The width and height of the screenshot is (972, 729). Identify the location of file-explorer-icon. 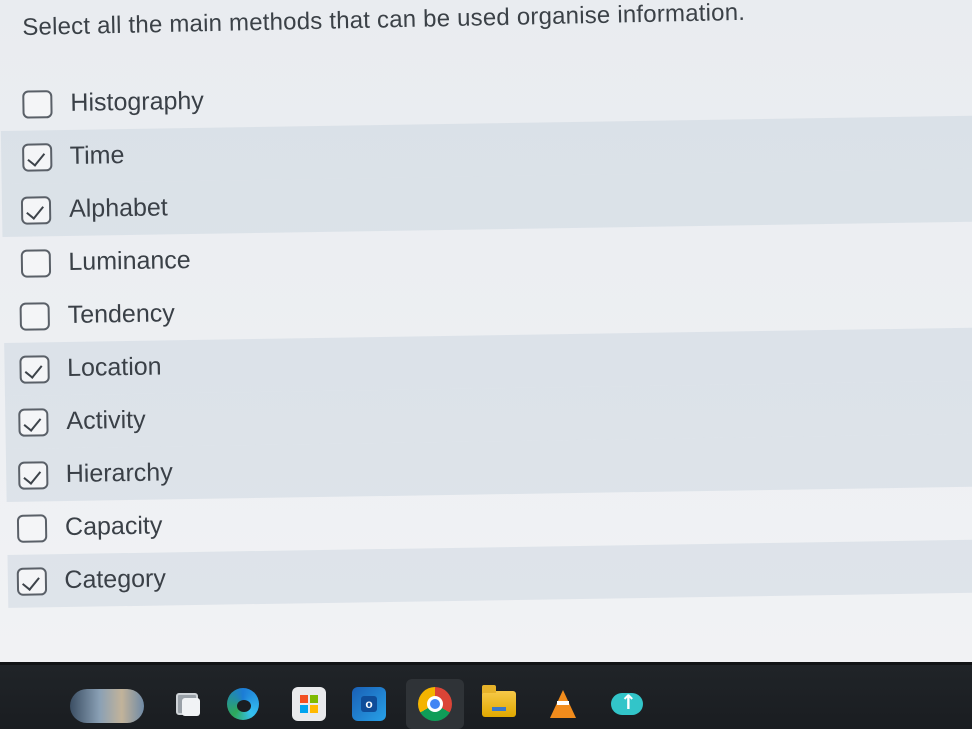
(499, 703).